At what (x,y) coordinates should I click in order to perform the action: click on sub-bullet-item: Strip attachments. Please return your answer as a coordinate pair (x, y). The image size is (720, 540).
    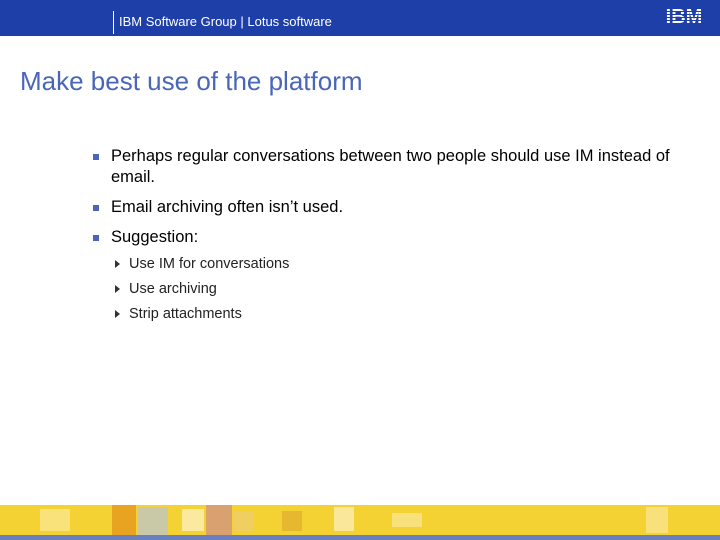
    Looking at the image, I should click on (178, 314).